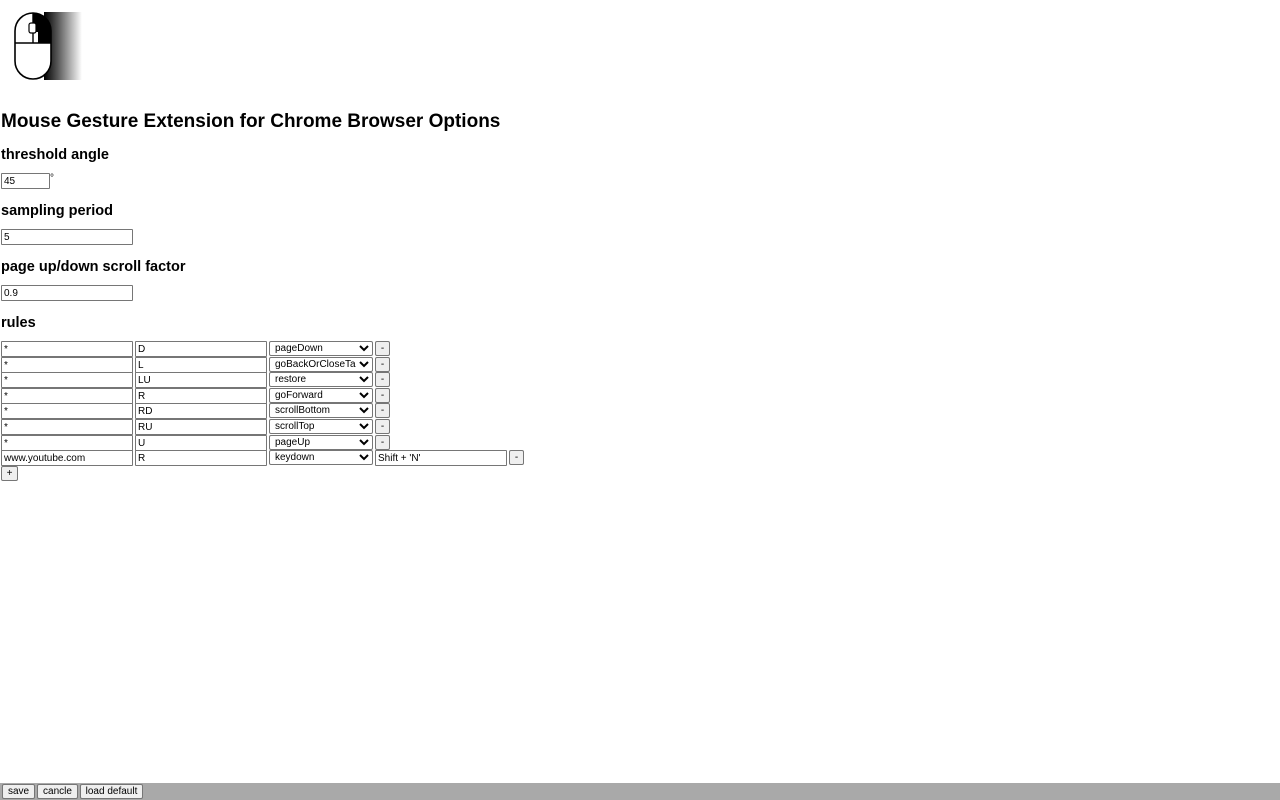 This screenshot has height=800, width=1280. Describe the element at coordinates (57, 791) in the screenshot. I see `cancel-button: cancle` at that location.